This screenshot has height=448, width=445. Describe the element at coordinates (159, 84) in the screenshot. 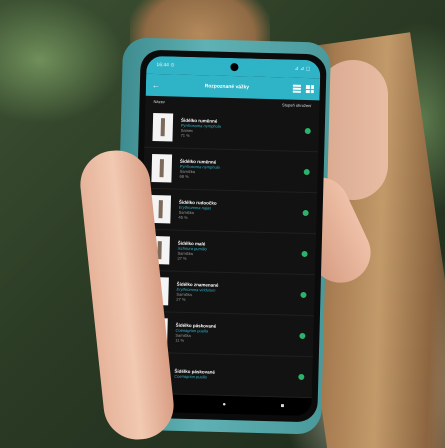

I see `back-arrow-icon: ←` at that location.